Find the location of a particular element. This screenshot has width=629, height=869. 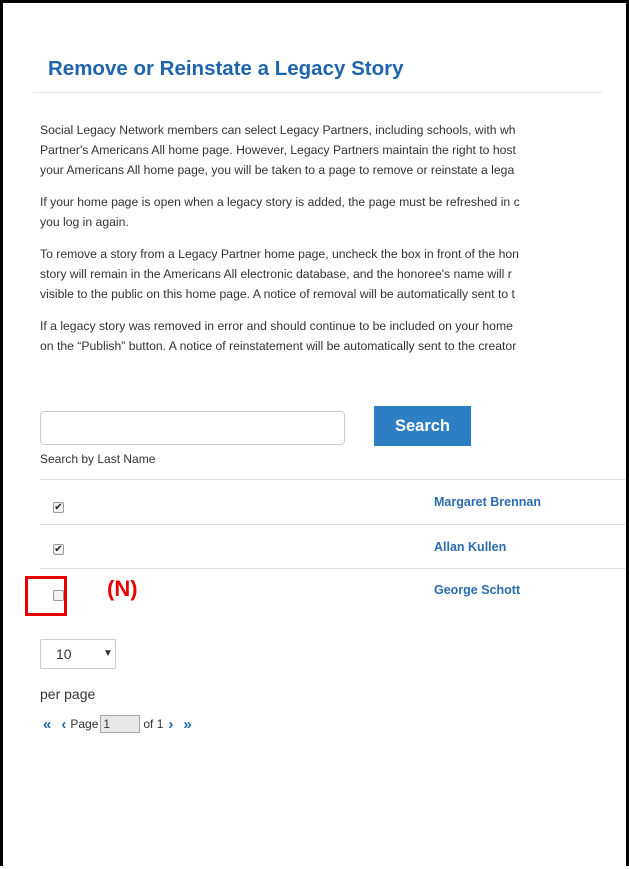

refresh-paragraph-line: you log in again. is located at coordinates (84, 222).